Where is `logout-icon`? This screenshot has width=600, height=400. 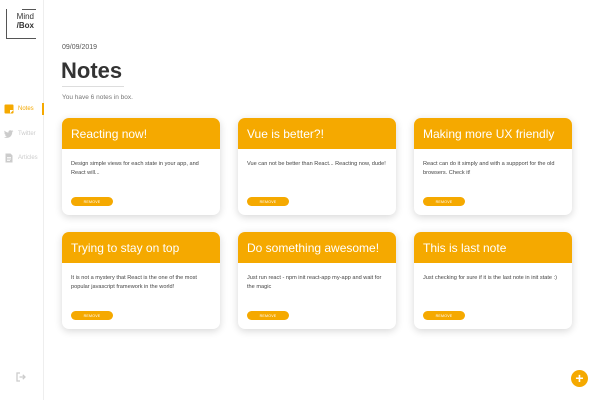
logout-icon is located at coordinates (21, 377).